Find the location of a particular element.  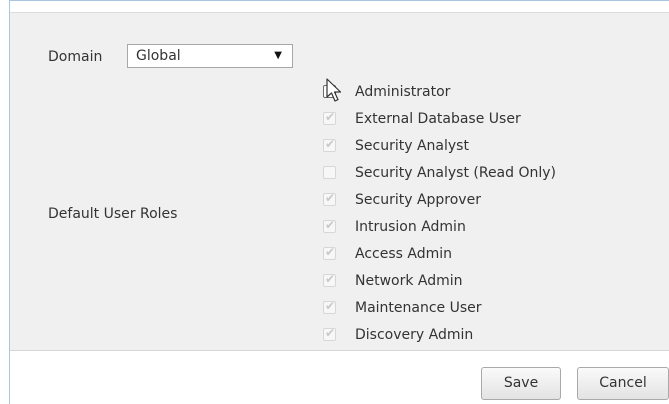

role-external-database-user: ✔ External Database User is located at coordinates (438, 118).